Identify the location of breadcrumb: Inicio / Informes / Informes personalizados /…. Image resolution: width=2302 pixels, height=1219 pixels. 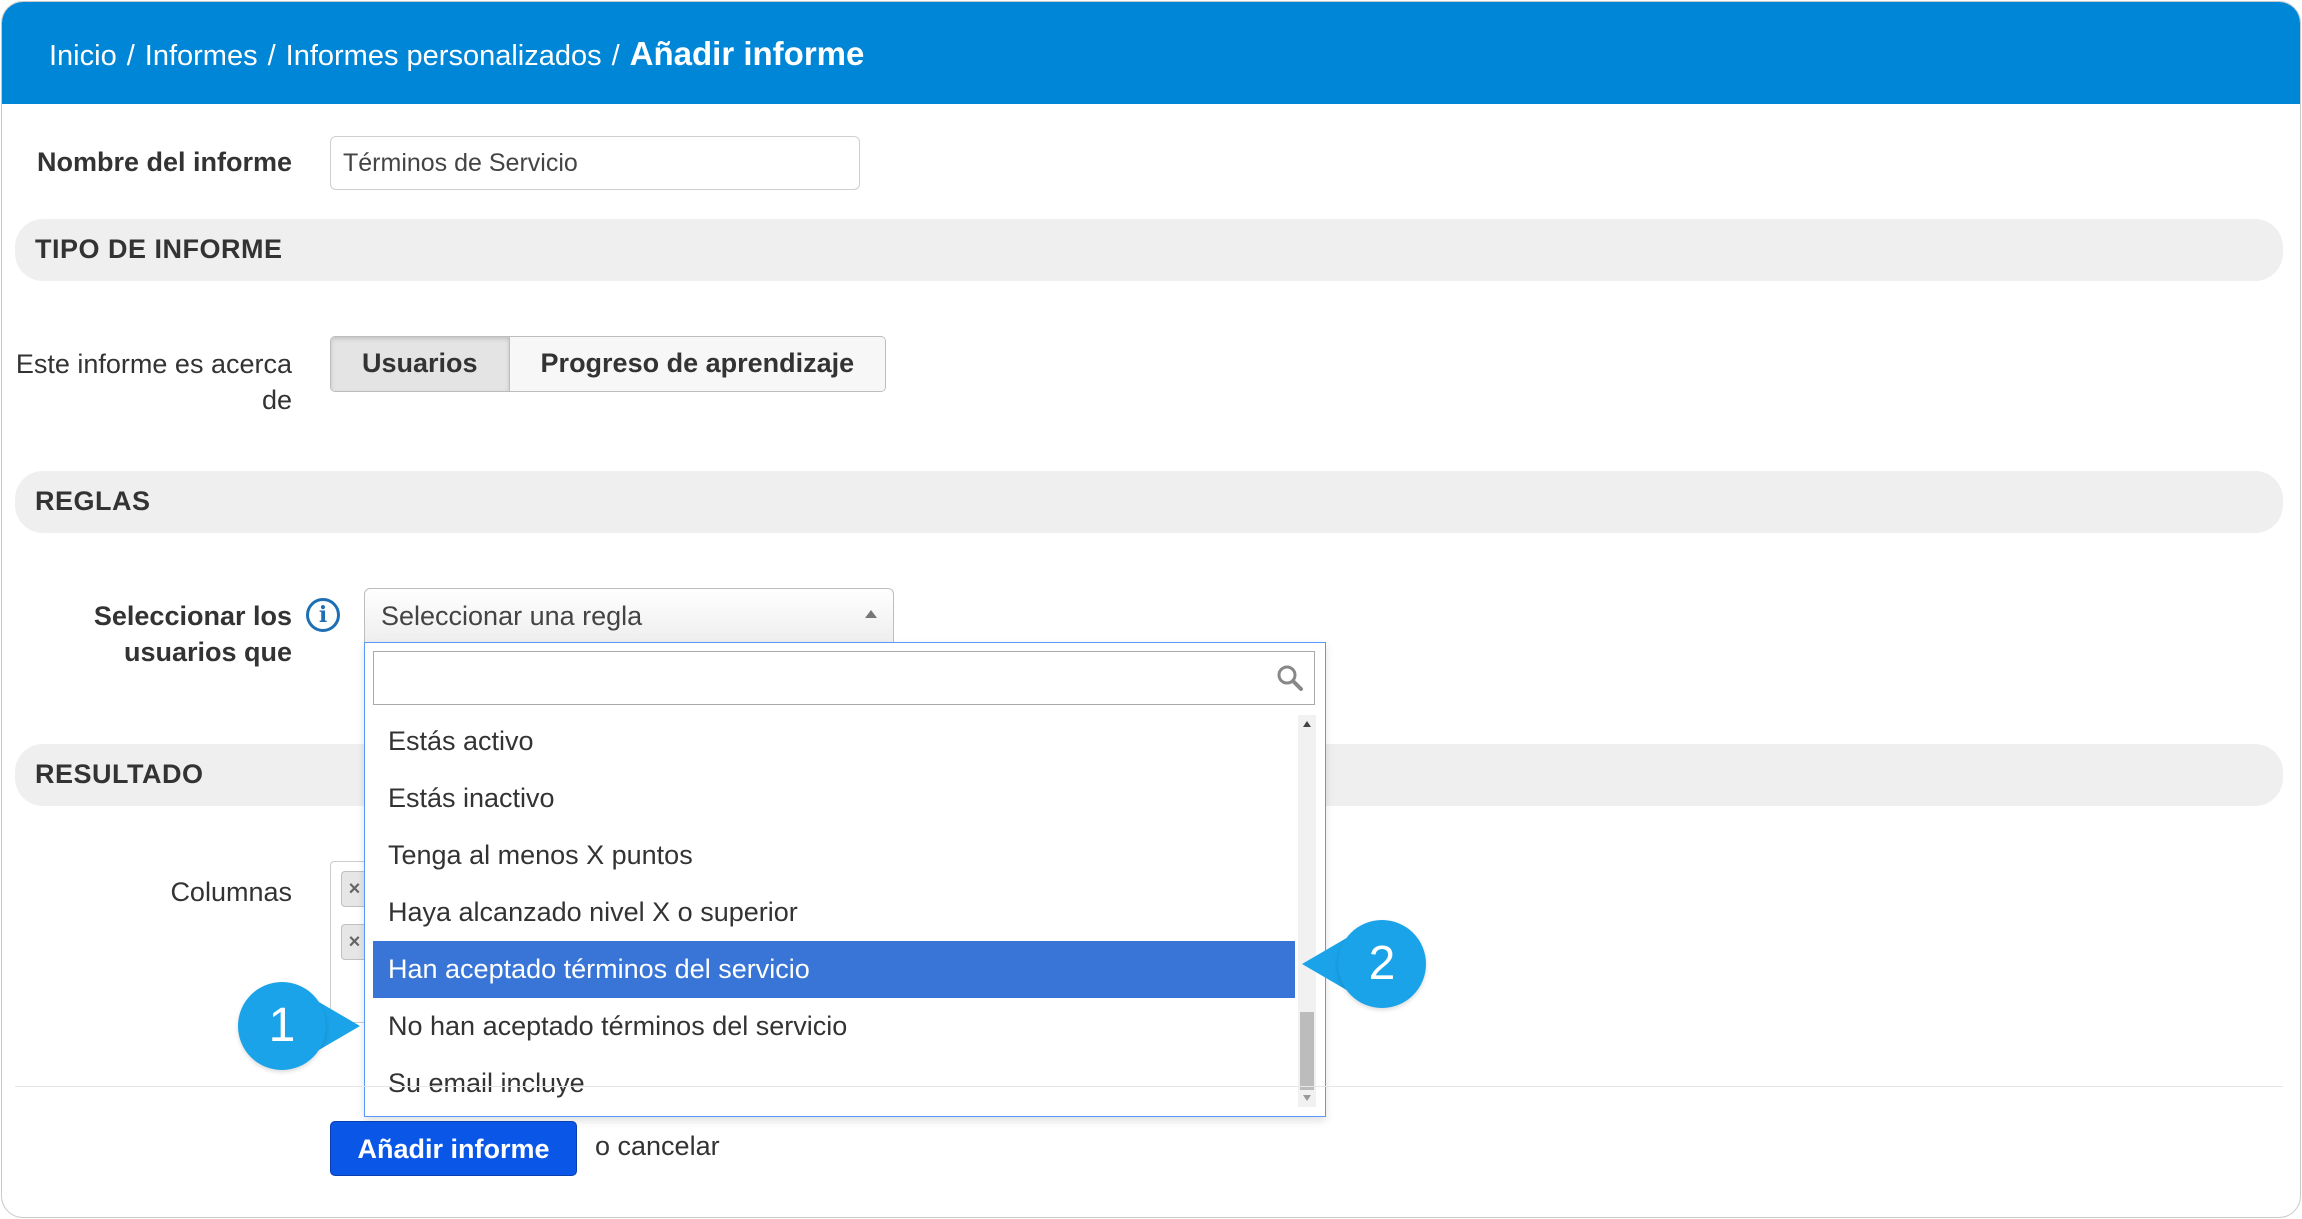
(461, 54).